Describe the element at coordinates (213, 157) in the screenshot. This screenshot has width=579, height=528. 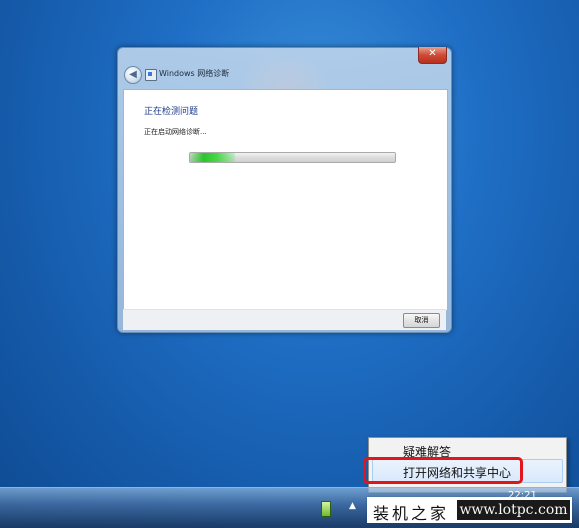
I see `progress-fill` at that location.